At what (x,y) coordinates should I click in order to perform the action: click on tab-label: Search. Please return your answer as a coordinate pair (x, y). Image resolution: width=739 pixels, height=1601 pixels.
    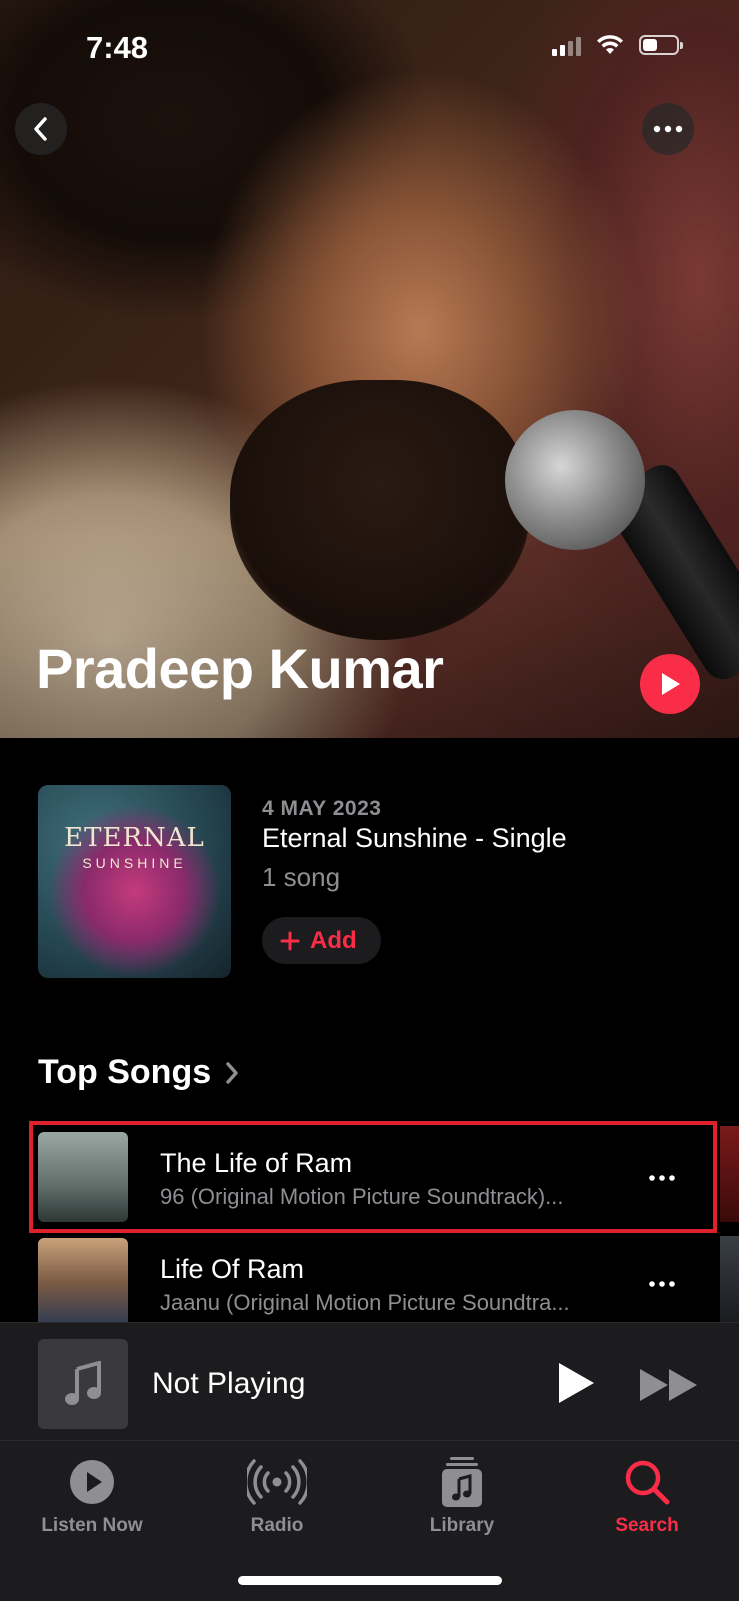
    Looking at the image, I should click on (647, 1525).